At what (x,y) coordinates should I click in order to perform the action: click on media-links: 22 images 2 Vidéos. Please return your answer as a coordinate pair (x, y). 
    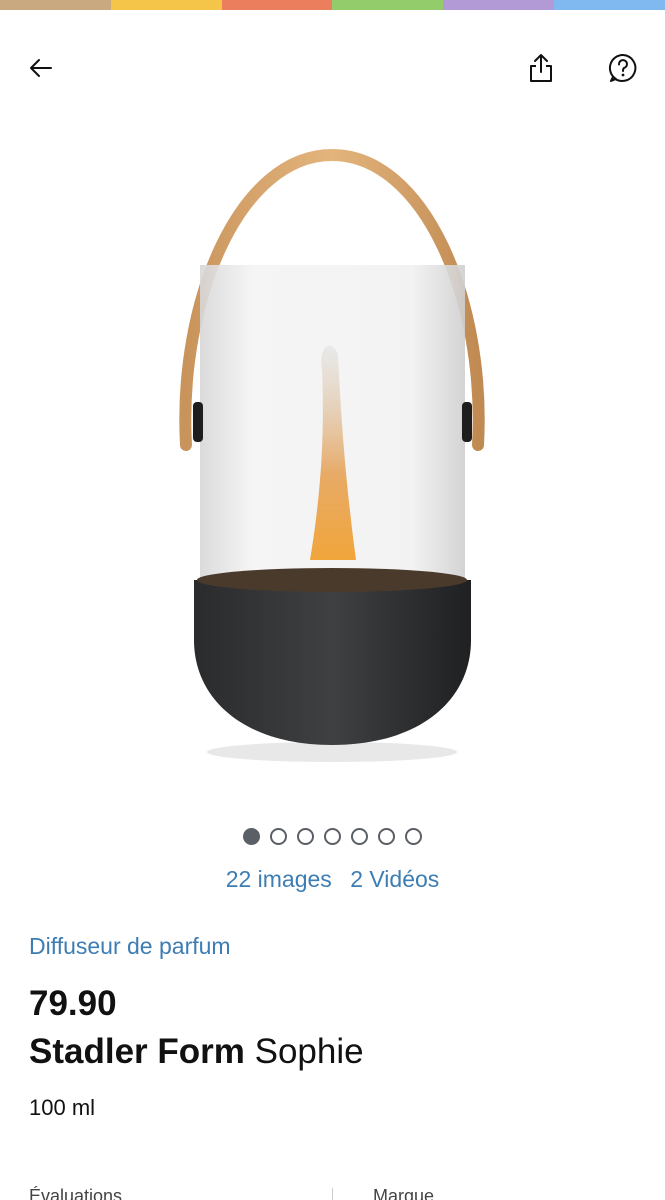
    Looking at the image, I should click on (332, 879).